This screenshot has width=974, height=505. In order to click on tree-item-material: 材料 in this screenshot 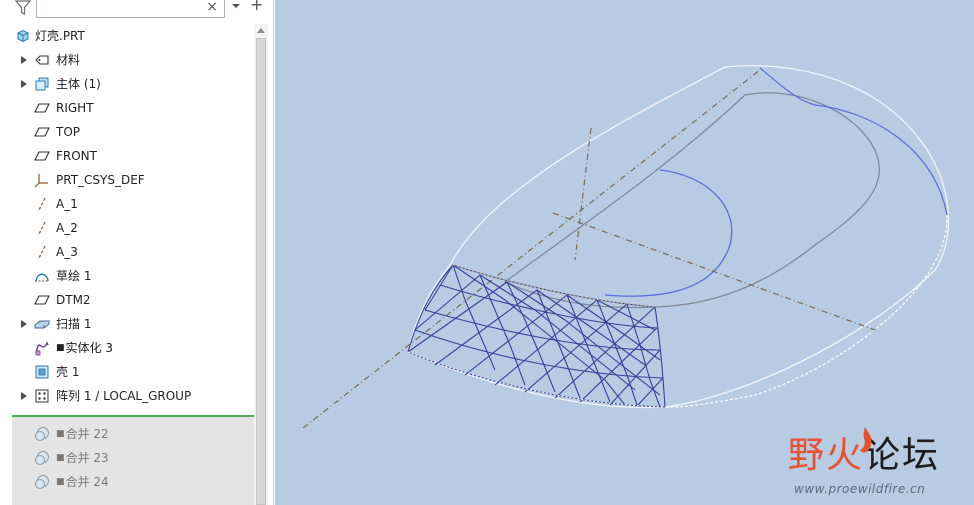, I will do `click(127, 60)`.